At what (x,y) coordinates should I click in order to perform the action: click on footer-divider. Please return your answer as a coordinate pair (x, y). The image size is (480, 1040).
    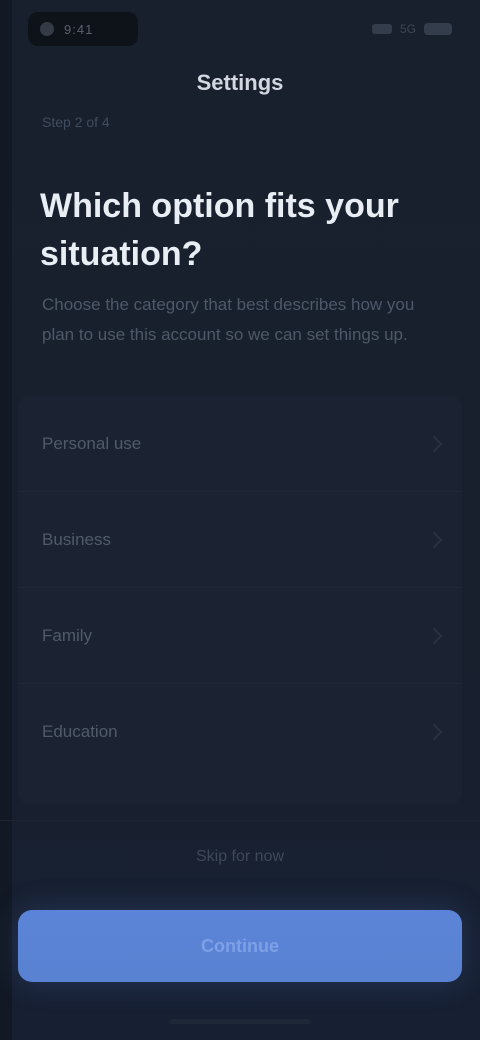
    Looking at the image, I should click on (240, 820).